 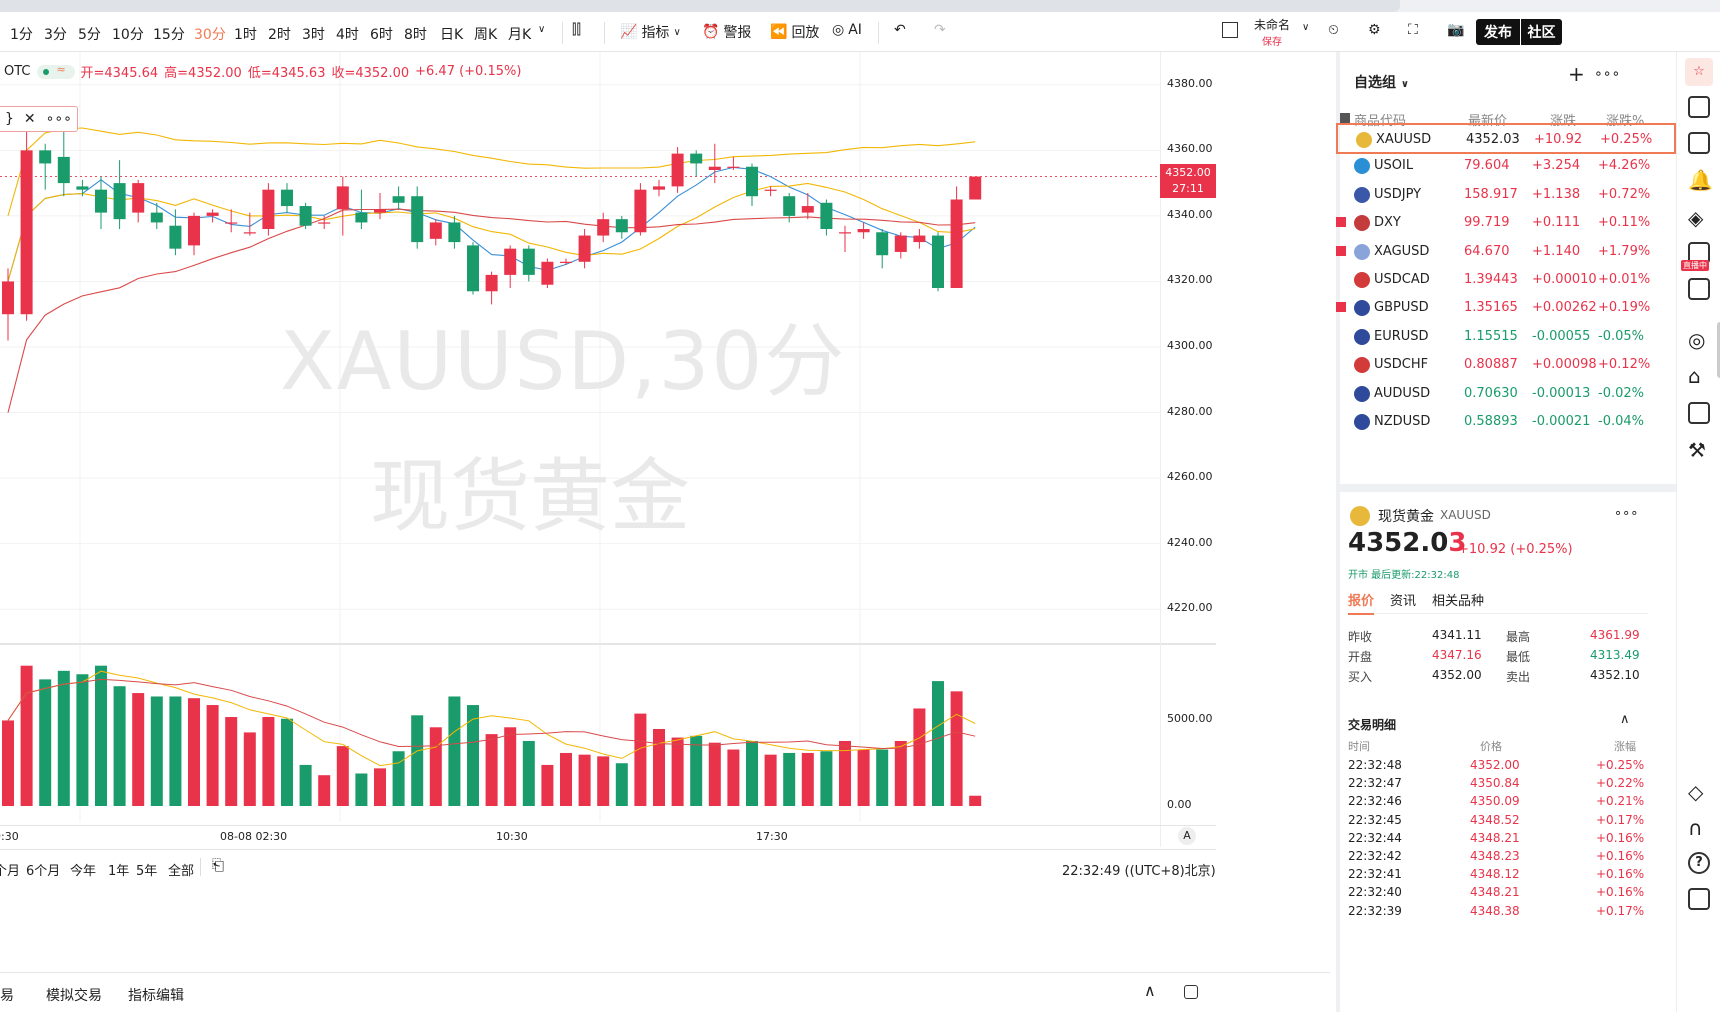 What do you see at coordinates (1305, 27) in the screenshot?
I see `layout-dropdown: ∨` at bounding box center [1305, 27].